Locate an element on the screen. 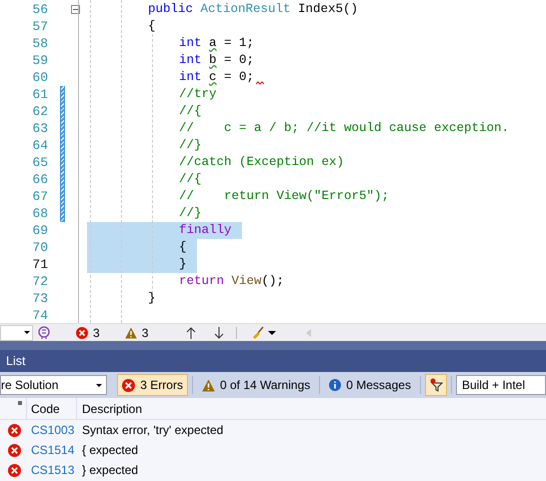 The image size is (546, 481). line-number: 58 is located at coordinates (39, 43).